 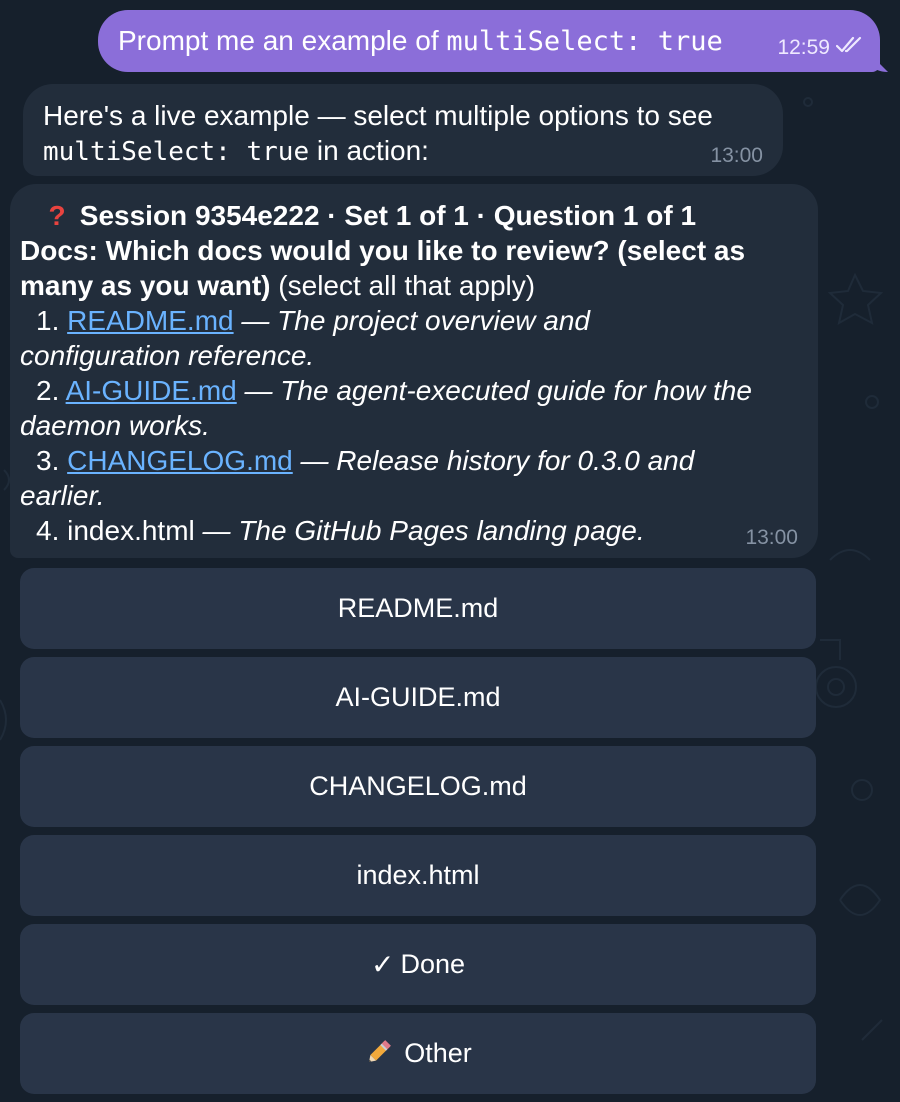 I want to click on option-number: 1., so click(x=48, y=320).